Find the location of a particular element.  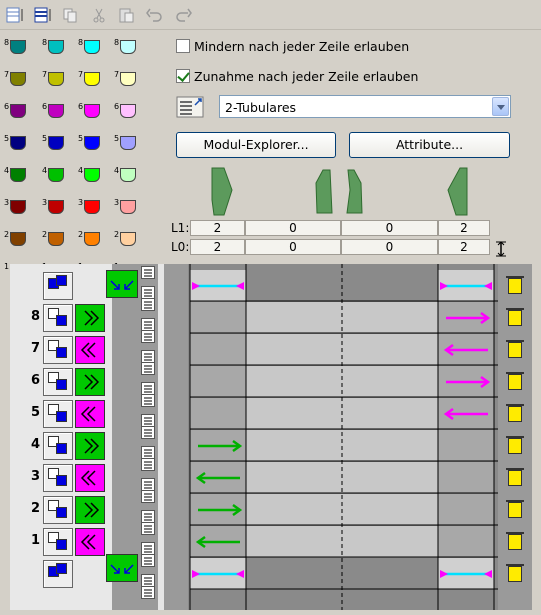

color-row: 6 6 6 6 is located at coordinates (85, 115).